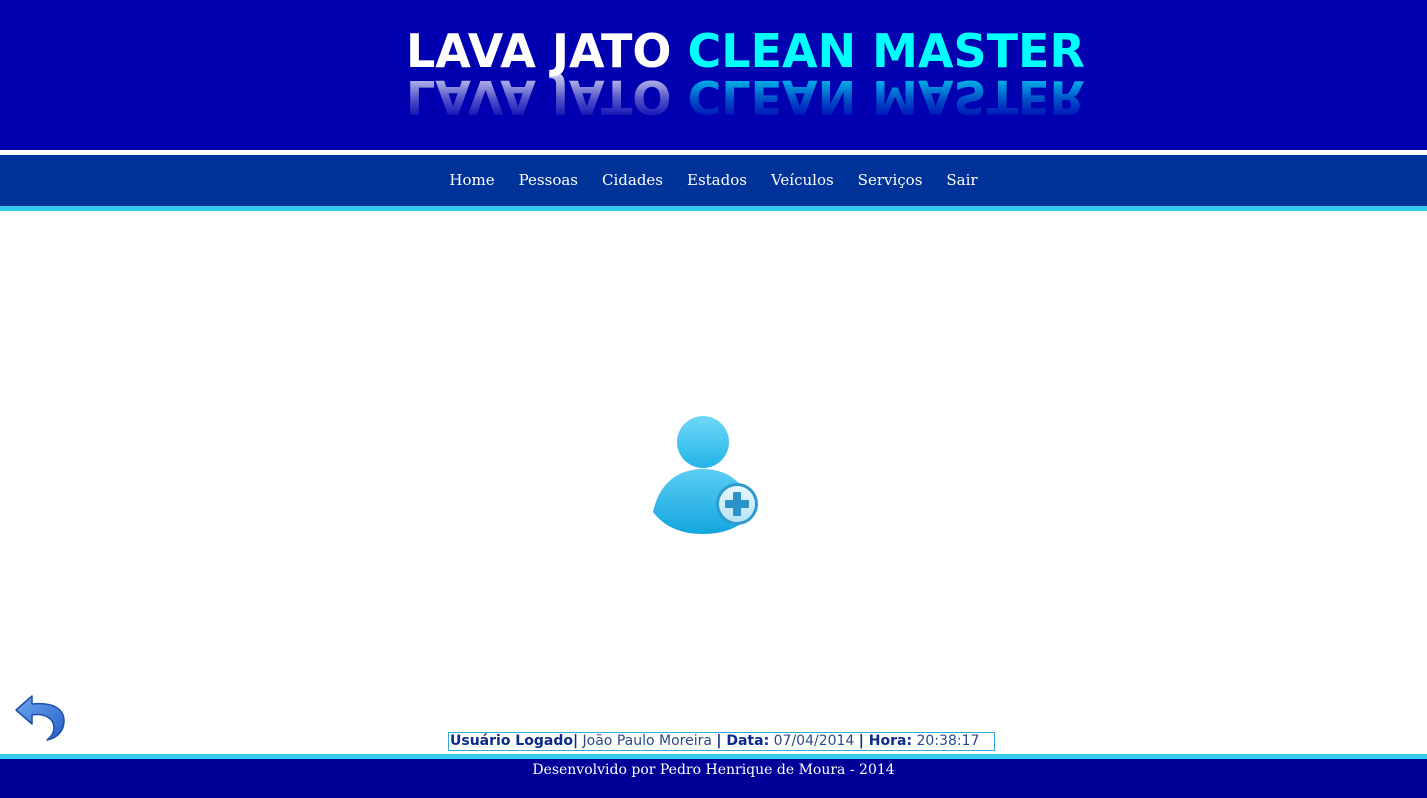  What do you see at coordinates (647, 741) in the screenshot?
I see `logged-user-name: João Paulo Moreira` at bounding box center [647, 741].